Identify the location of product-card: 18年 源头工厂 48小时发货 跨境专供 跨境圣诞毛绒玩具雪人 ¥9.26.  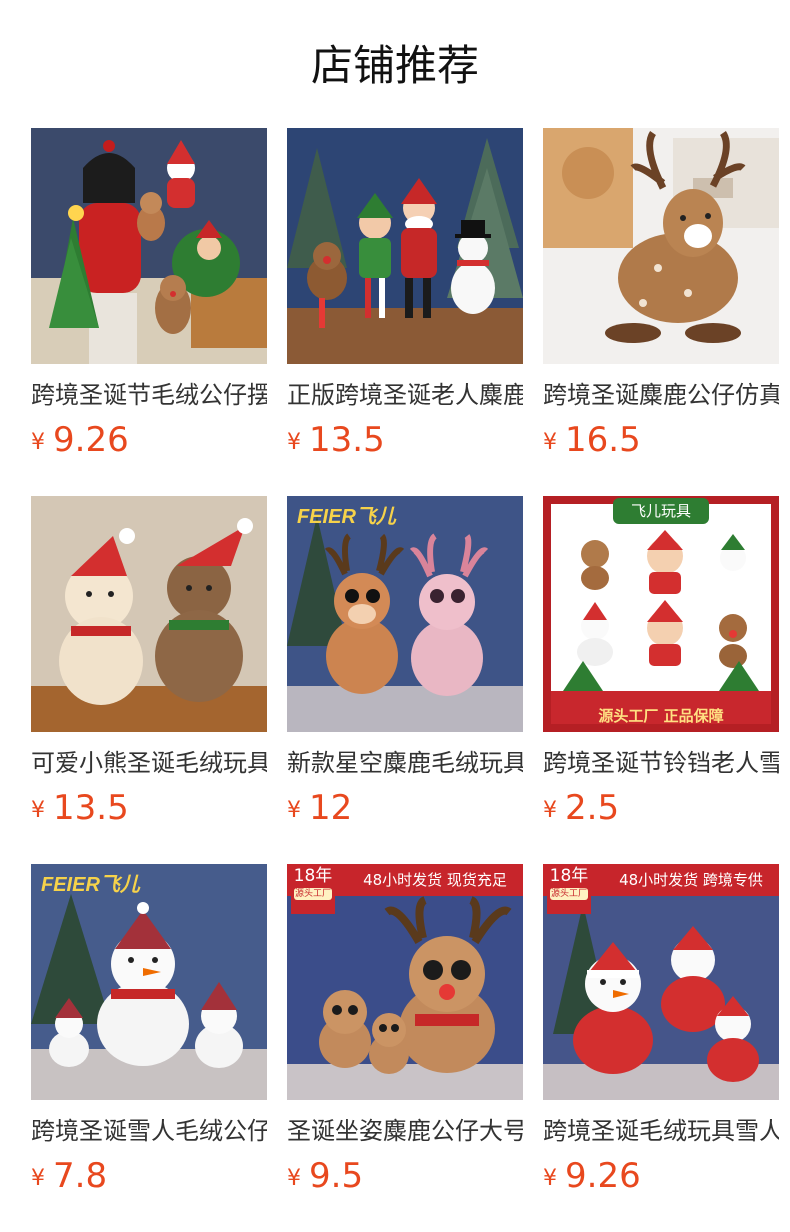
(661, 1031).